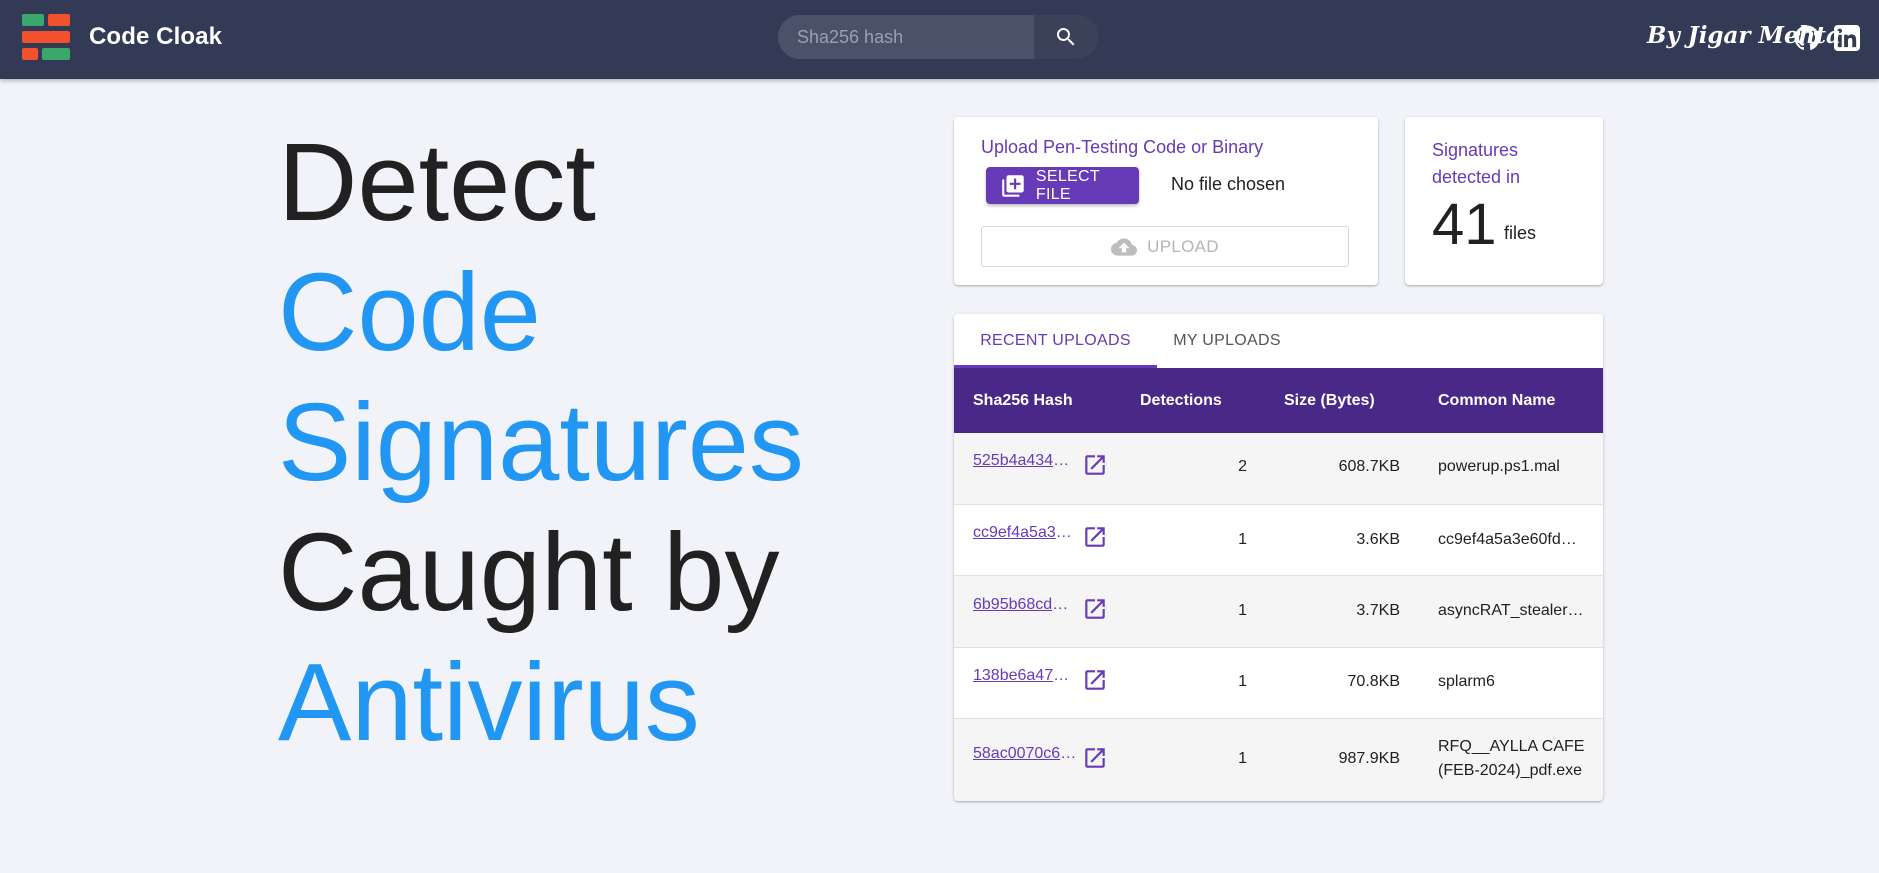  What do you see at coordinates (1373, 681) in the screenshot?
I see `size-value: 70.8KB` at bounding box center [1373, 681].